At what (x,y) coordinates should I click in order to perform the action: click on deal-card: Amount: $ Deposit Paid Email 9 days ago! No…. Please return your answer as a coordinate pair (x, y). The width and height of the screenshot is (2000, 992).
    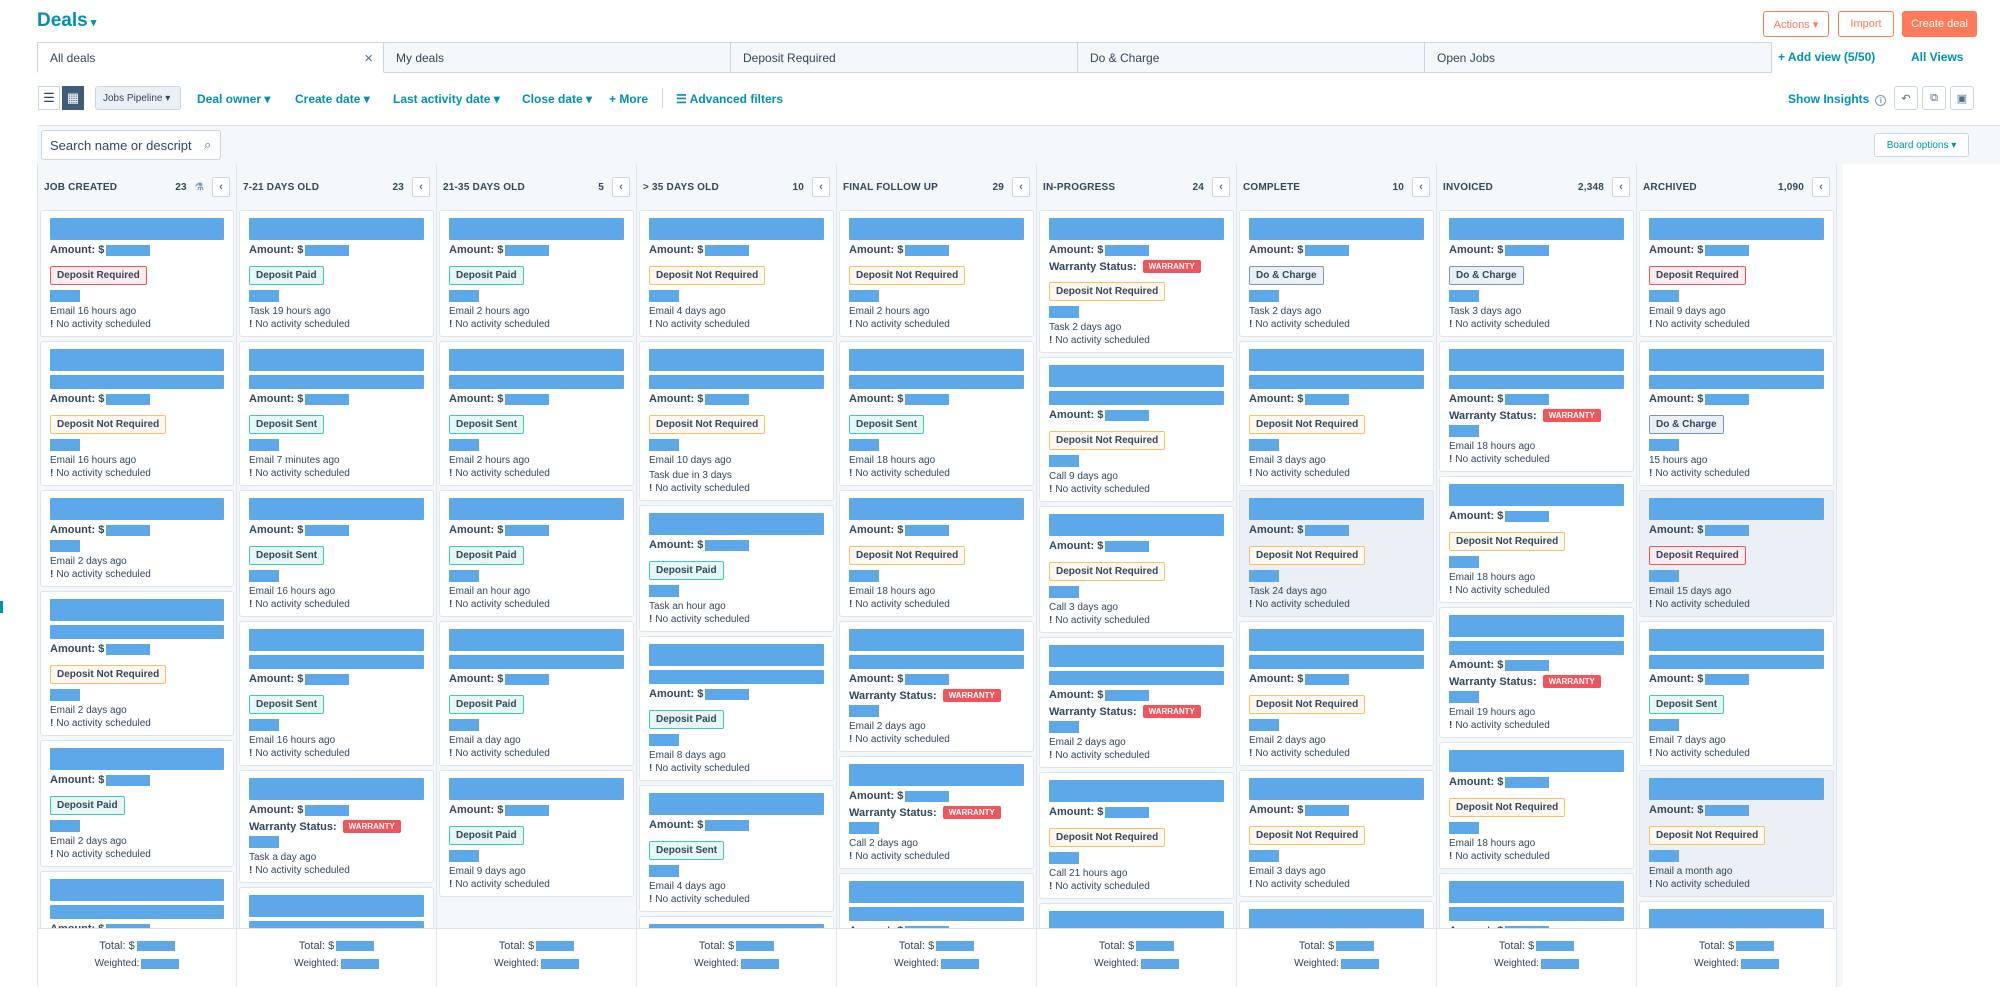
    Looking at the image, I should click on (536, 833).